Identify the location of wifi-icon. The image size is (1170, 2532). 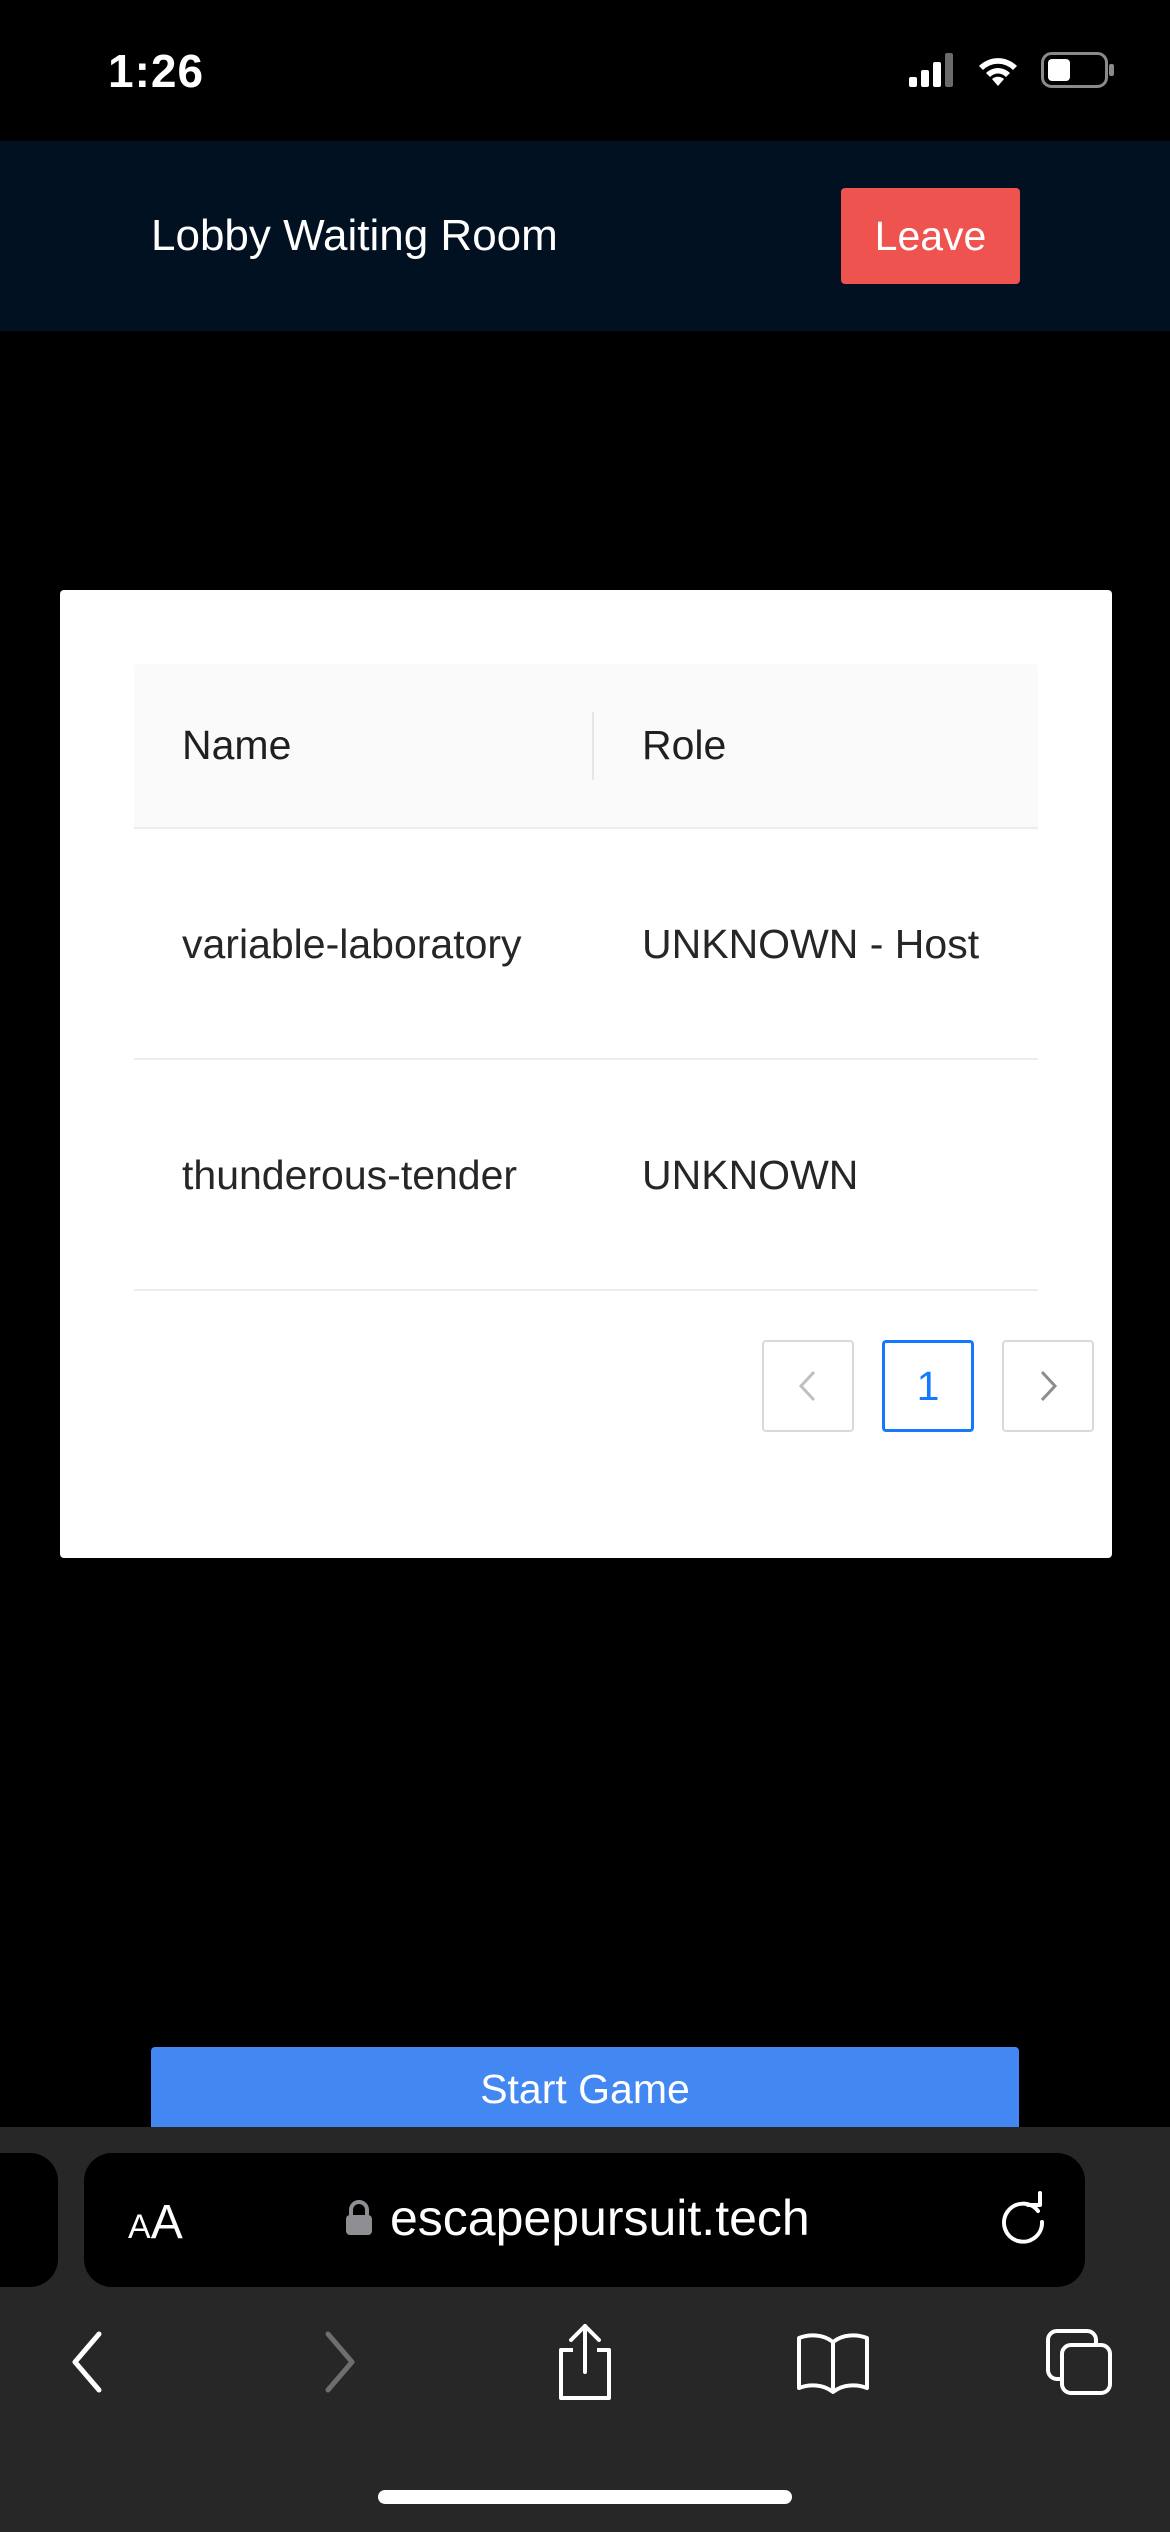
(998, 72).